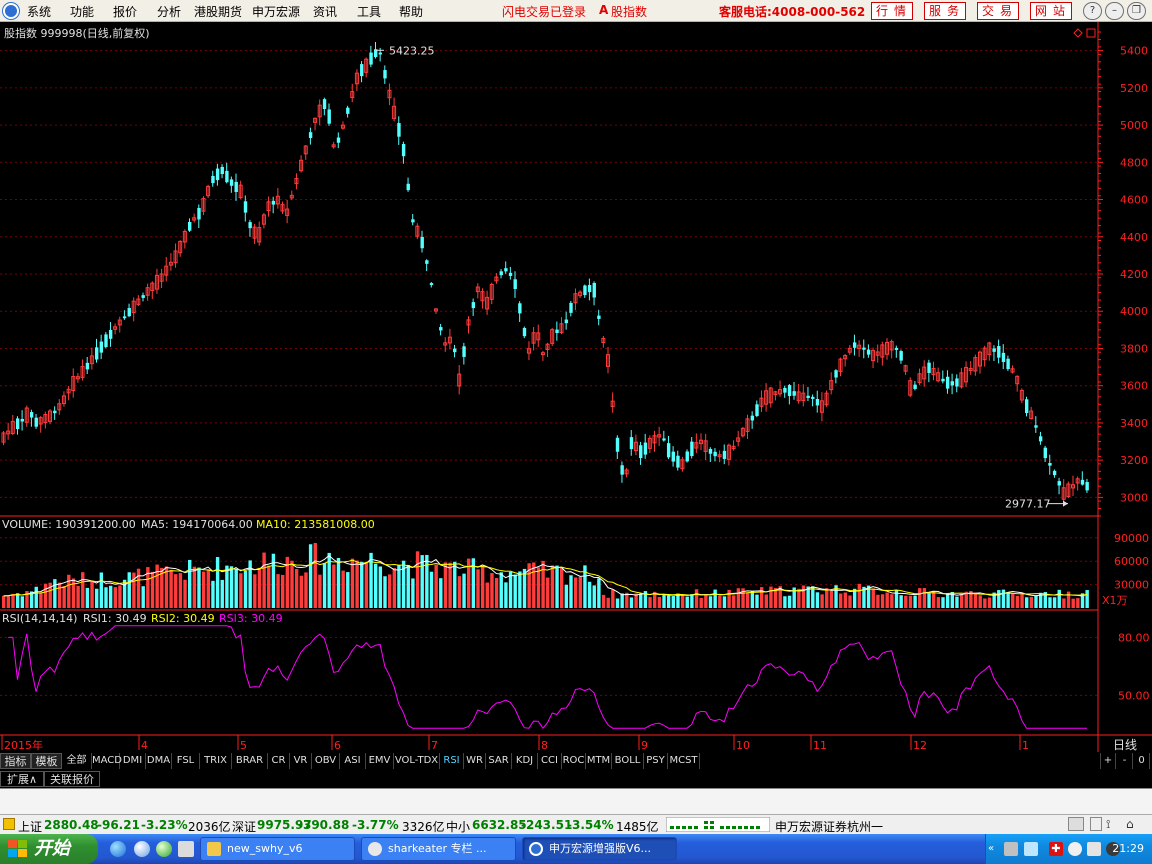 This screenshot has height=864, width=1152. What do you see at coordinates (525, 761) in the screenshot?
I see `tab-indicator-kdj: KDJ` at bounding box center [525, 761].